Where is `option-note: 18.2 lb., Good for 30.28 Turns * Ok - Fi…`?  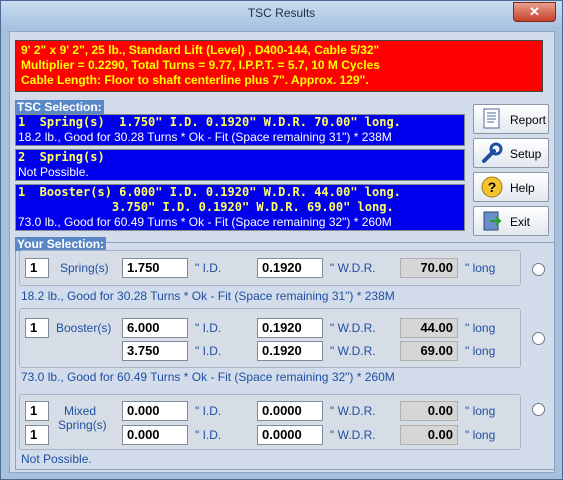 option-note: 18.2 lb., Good for 30.28 Turns * Ok - Fi… is located at coordinates (205, 137).